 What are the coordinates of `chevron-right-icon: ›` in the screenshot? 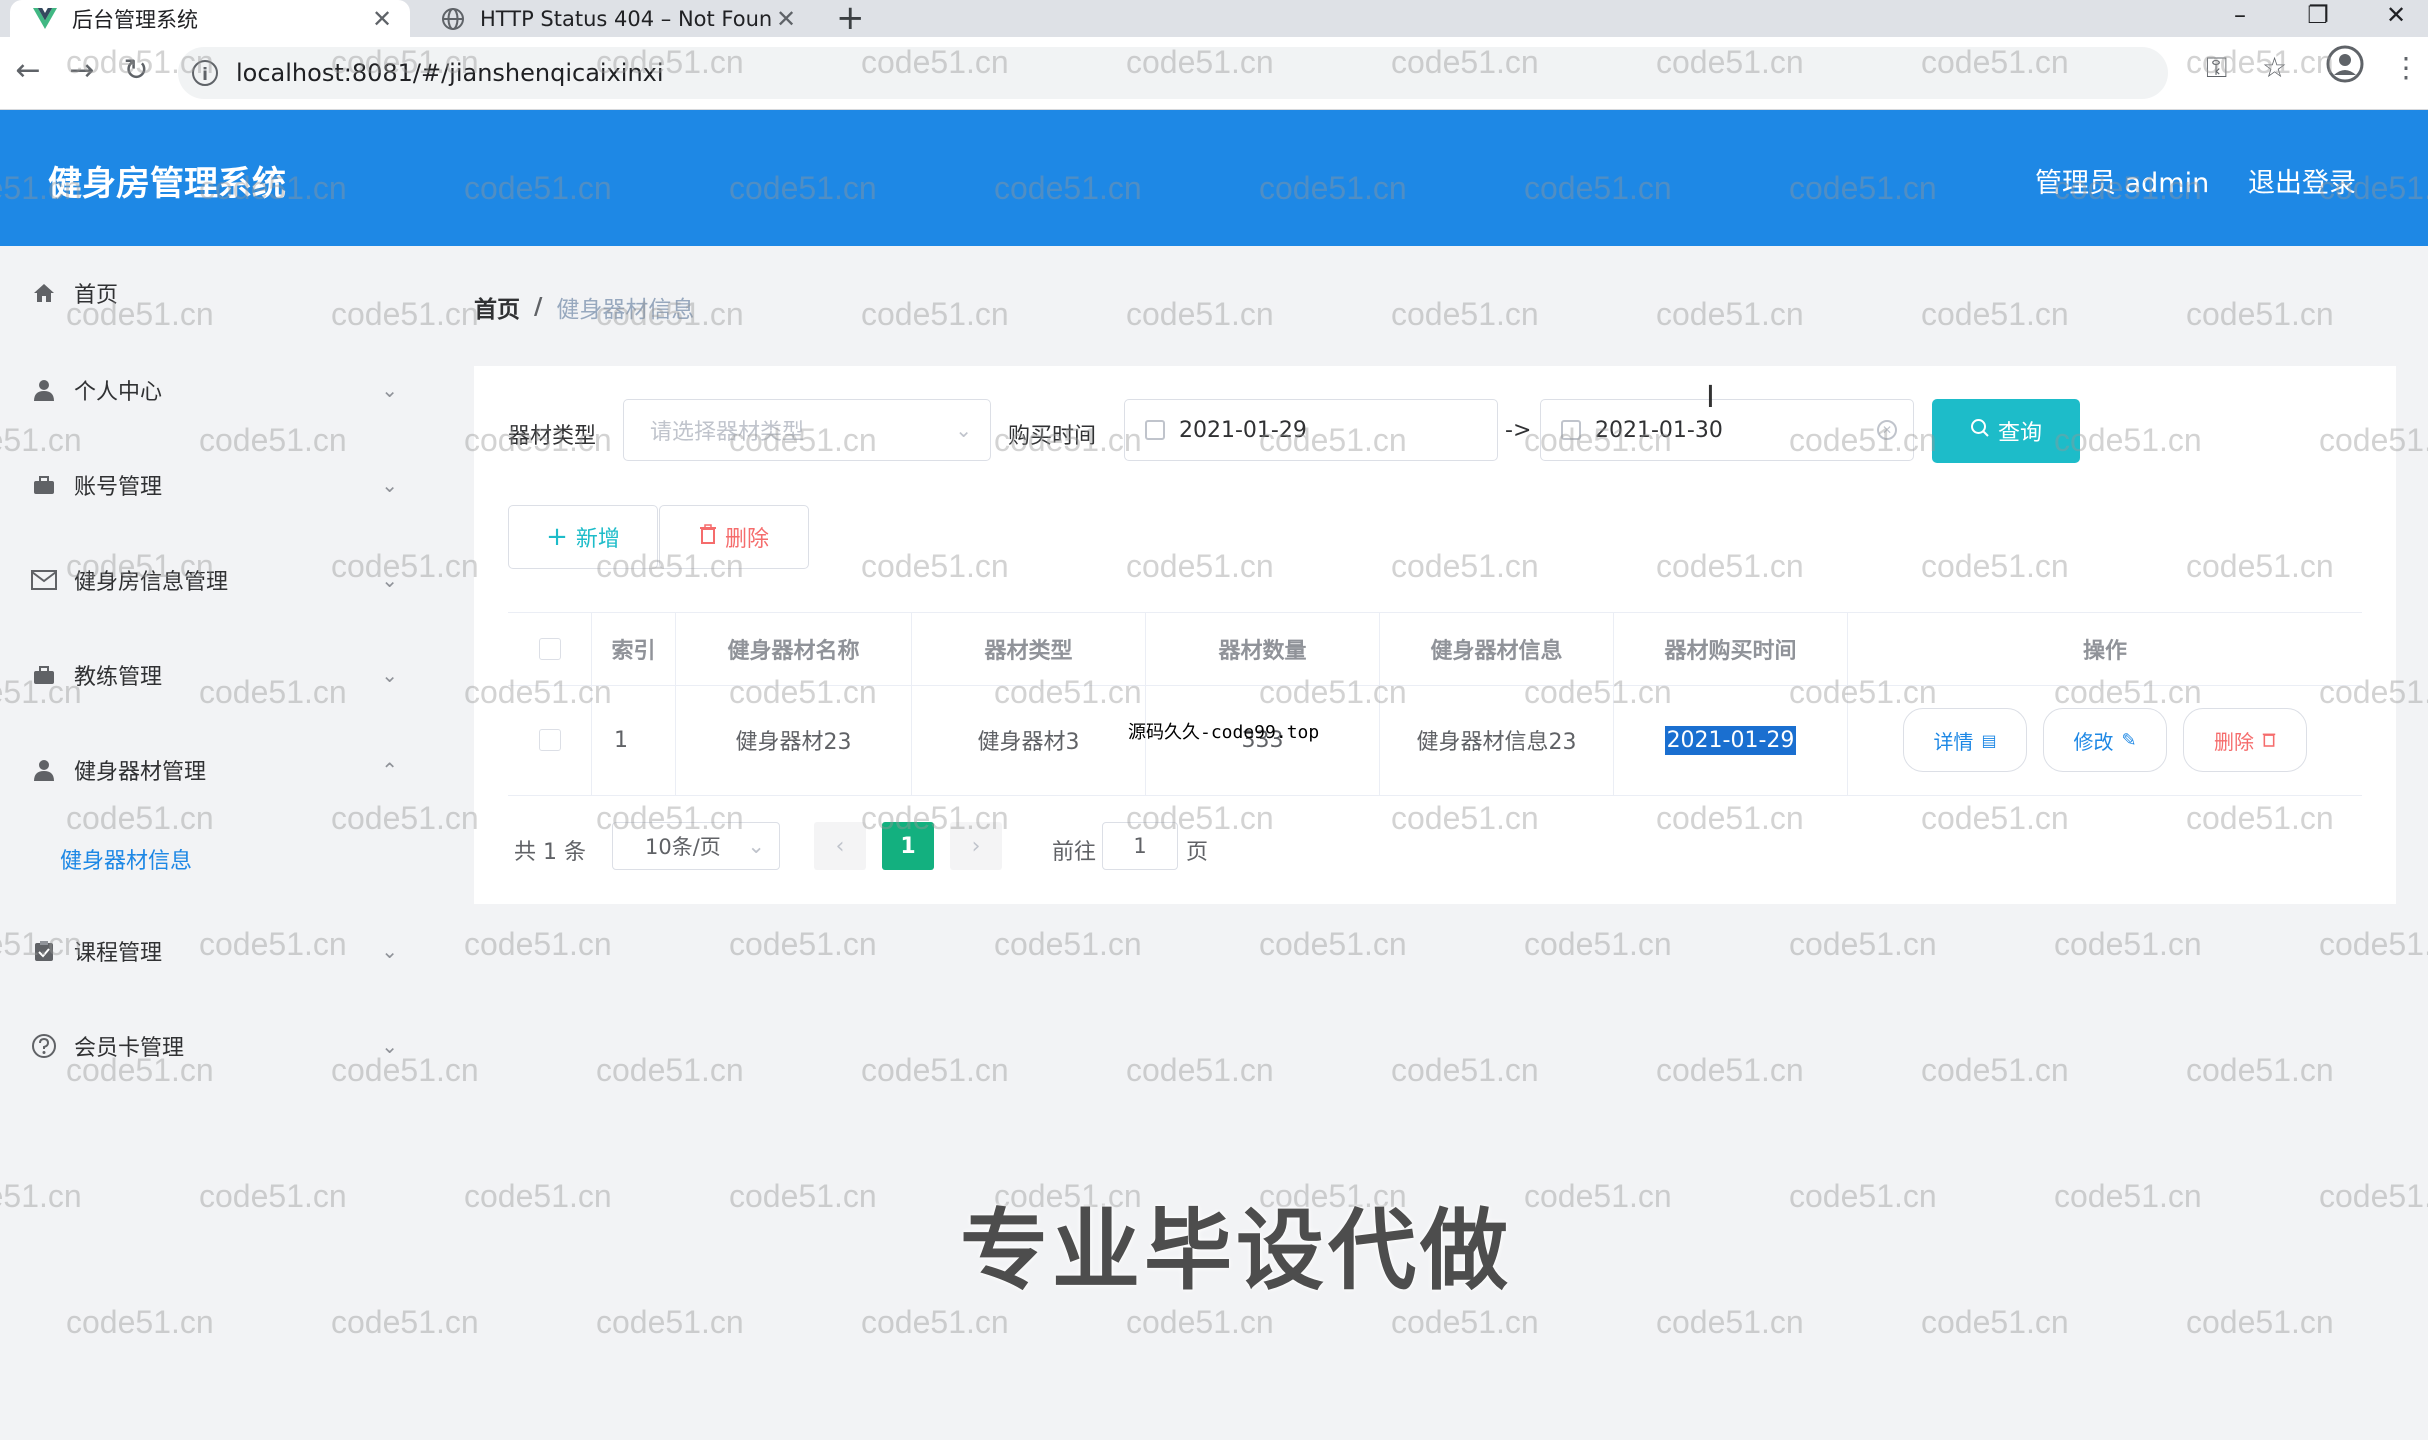 It's located at (976, 846).